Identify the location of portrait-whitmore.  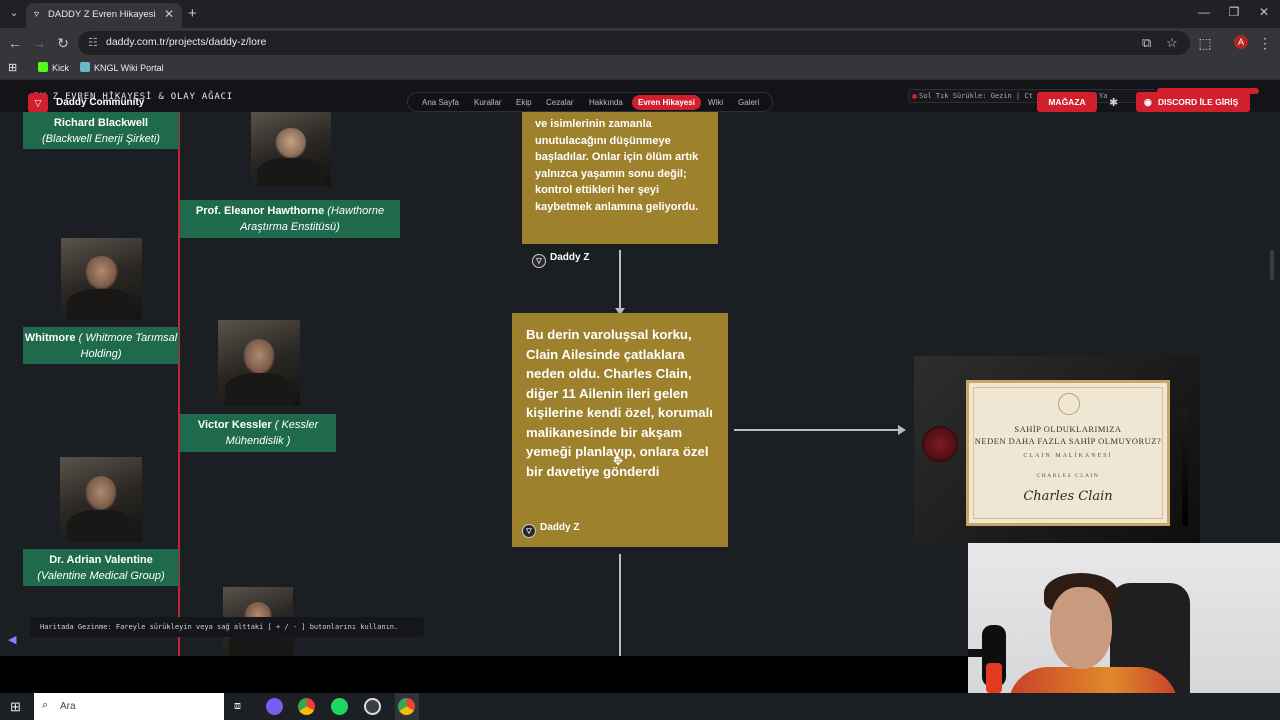
(101, 279).